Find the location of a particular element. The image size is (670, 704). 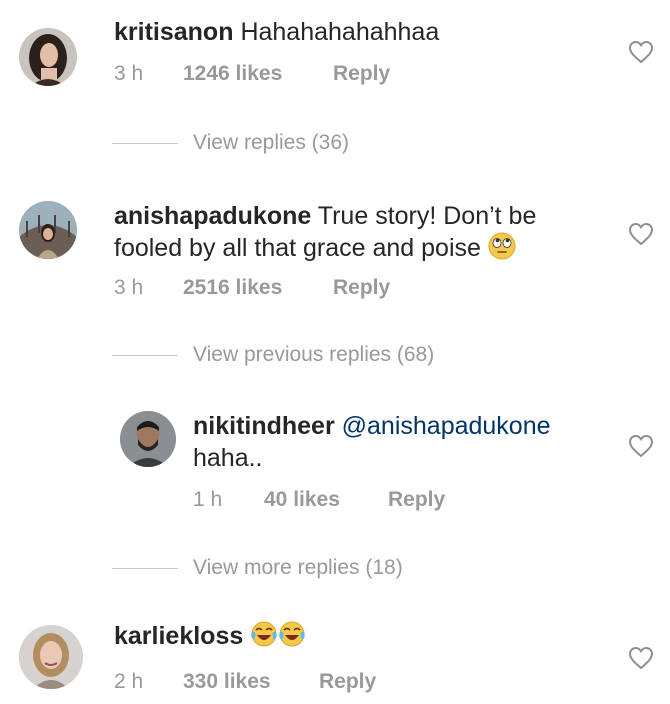

username: karliekloss is located at coordinates (178, 636).